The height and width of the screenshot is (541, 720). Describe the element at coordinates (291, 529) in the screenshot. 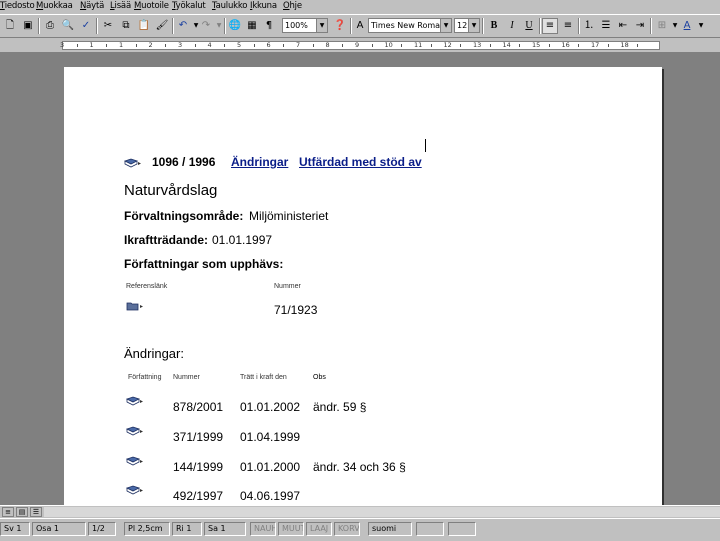

I see `status-trk: MUUT` at that location.